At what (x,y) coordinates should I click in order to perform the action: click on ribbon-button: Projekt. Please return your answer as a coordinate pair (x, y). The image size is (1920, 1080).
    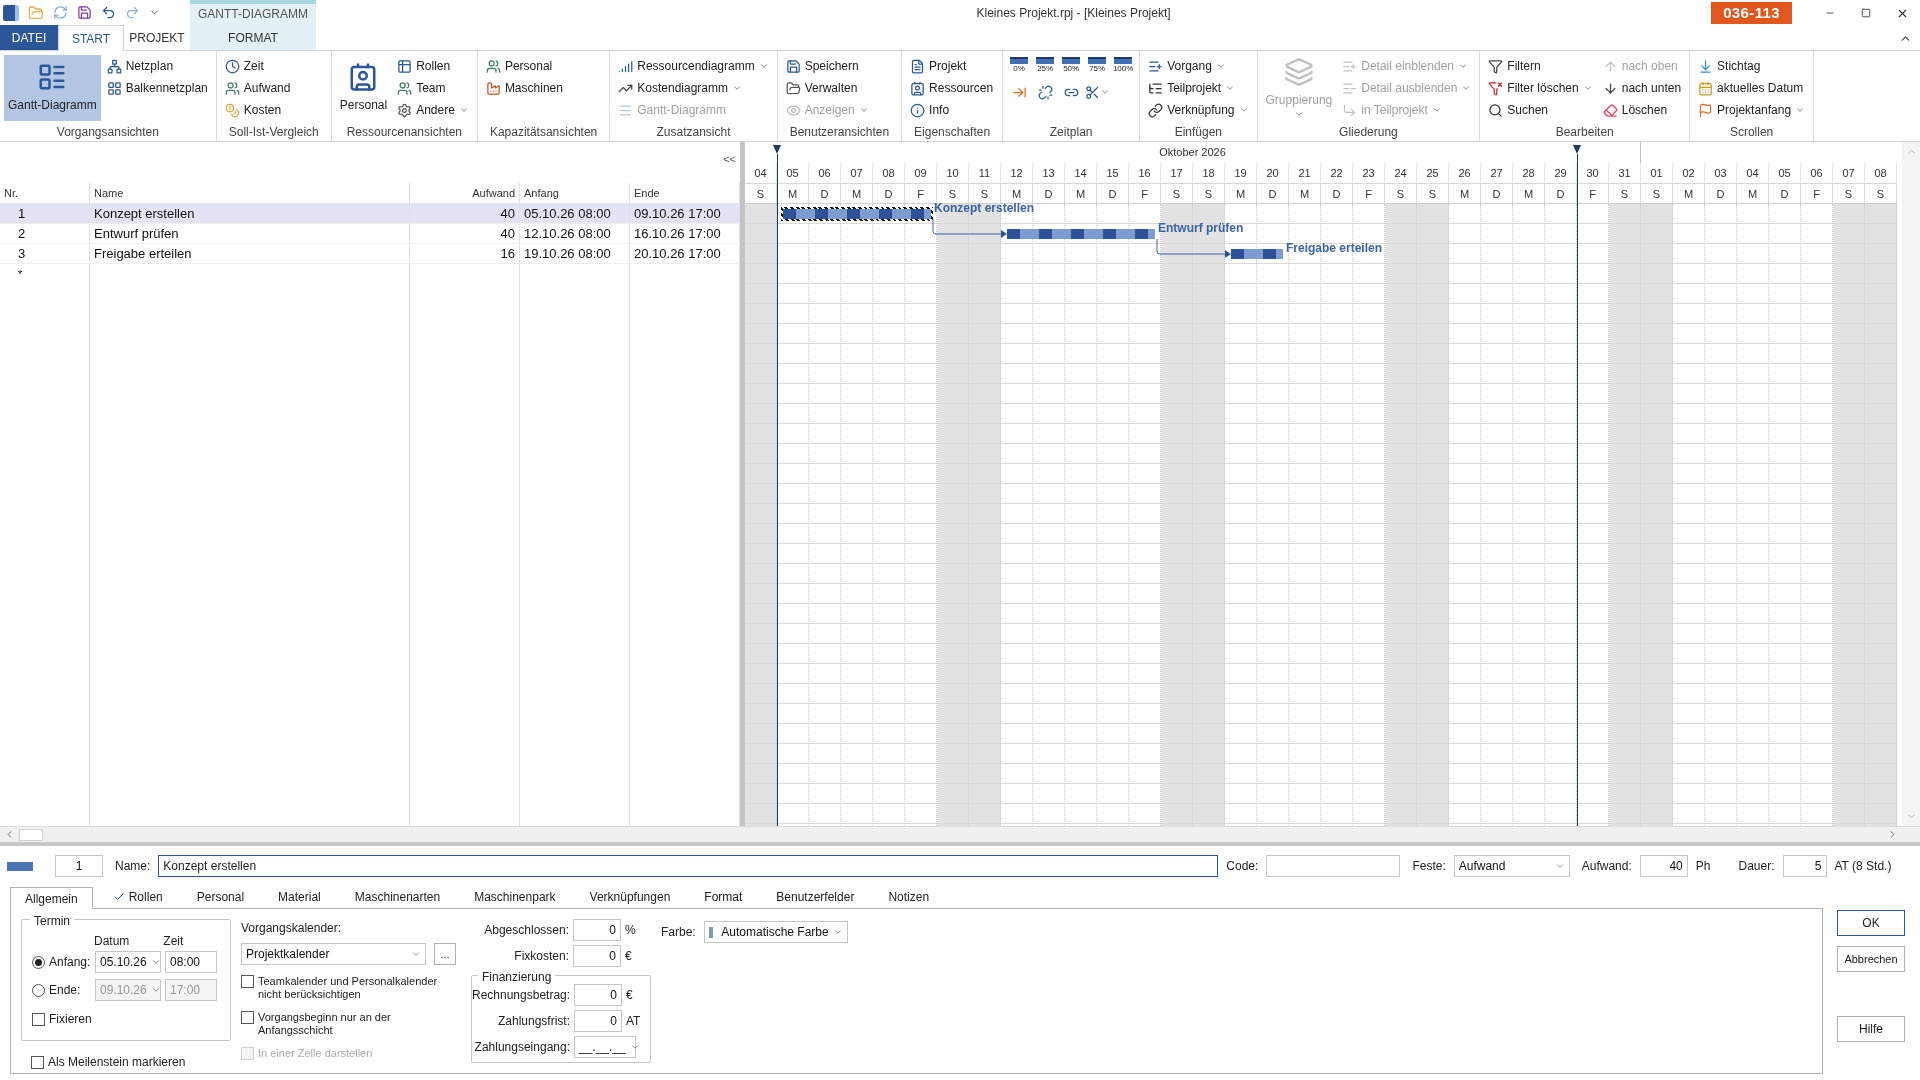
    Looking at the image, I should click on (952, 66).